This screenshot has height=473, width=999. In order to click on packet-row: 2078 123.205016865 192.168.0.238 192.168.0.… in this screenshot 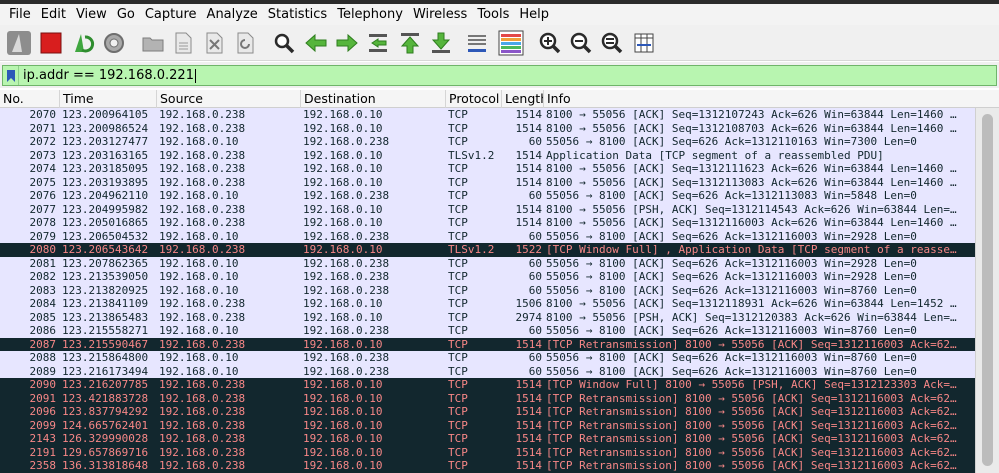, I will do `click(487, 223)`.